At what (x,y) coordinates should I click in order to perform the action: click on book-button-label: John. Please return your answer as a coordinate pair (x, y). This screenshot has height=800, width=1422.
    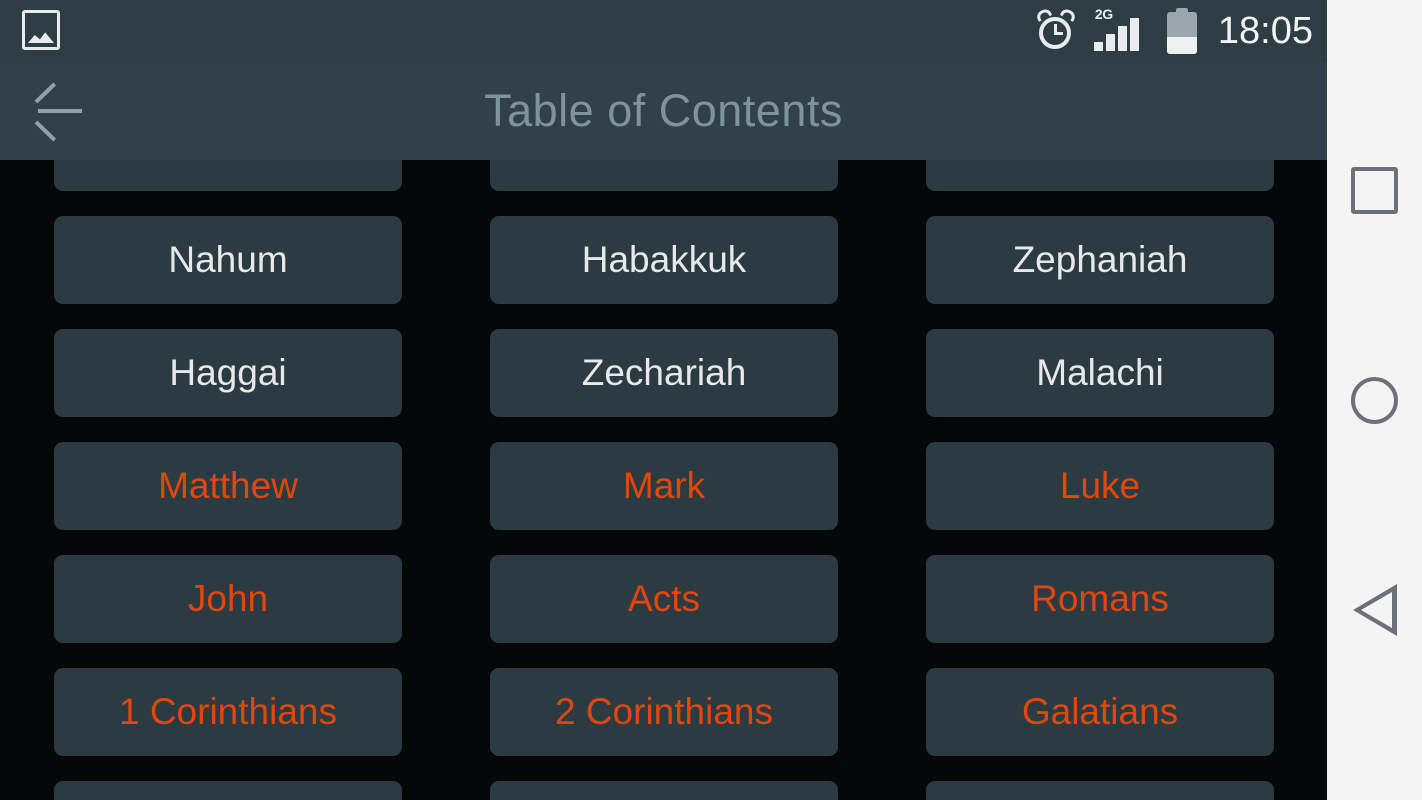
    Looking at the image, I should click on (228, 598).